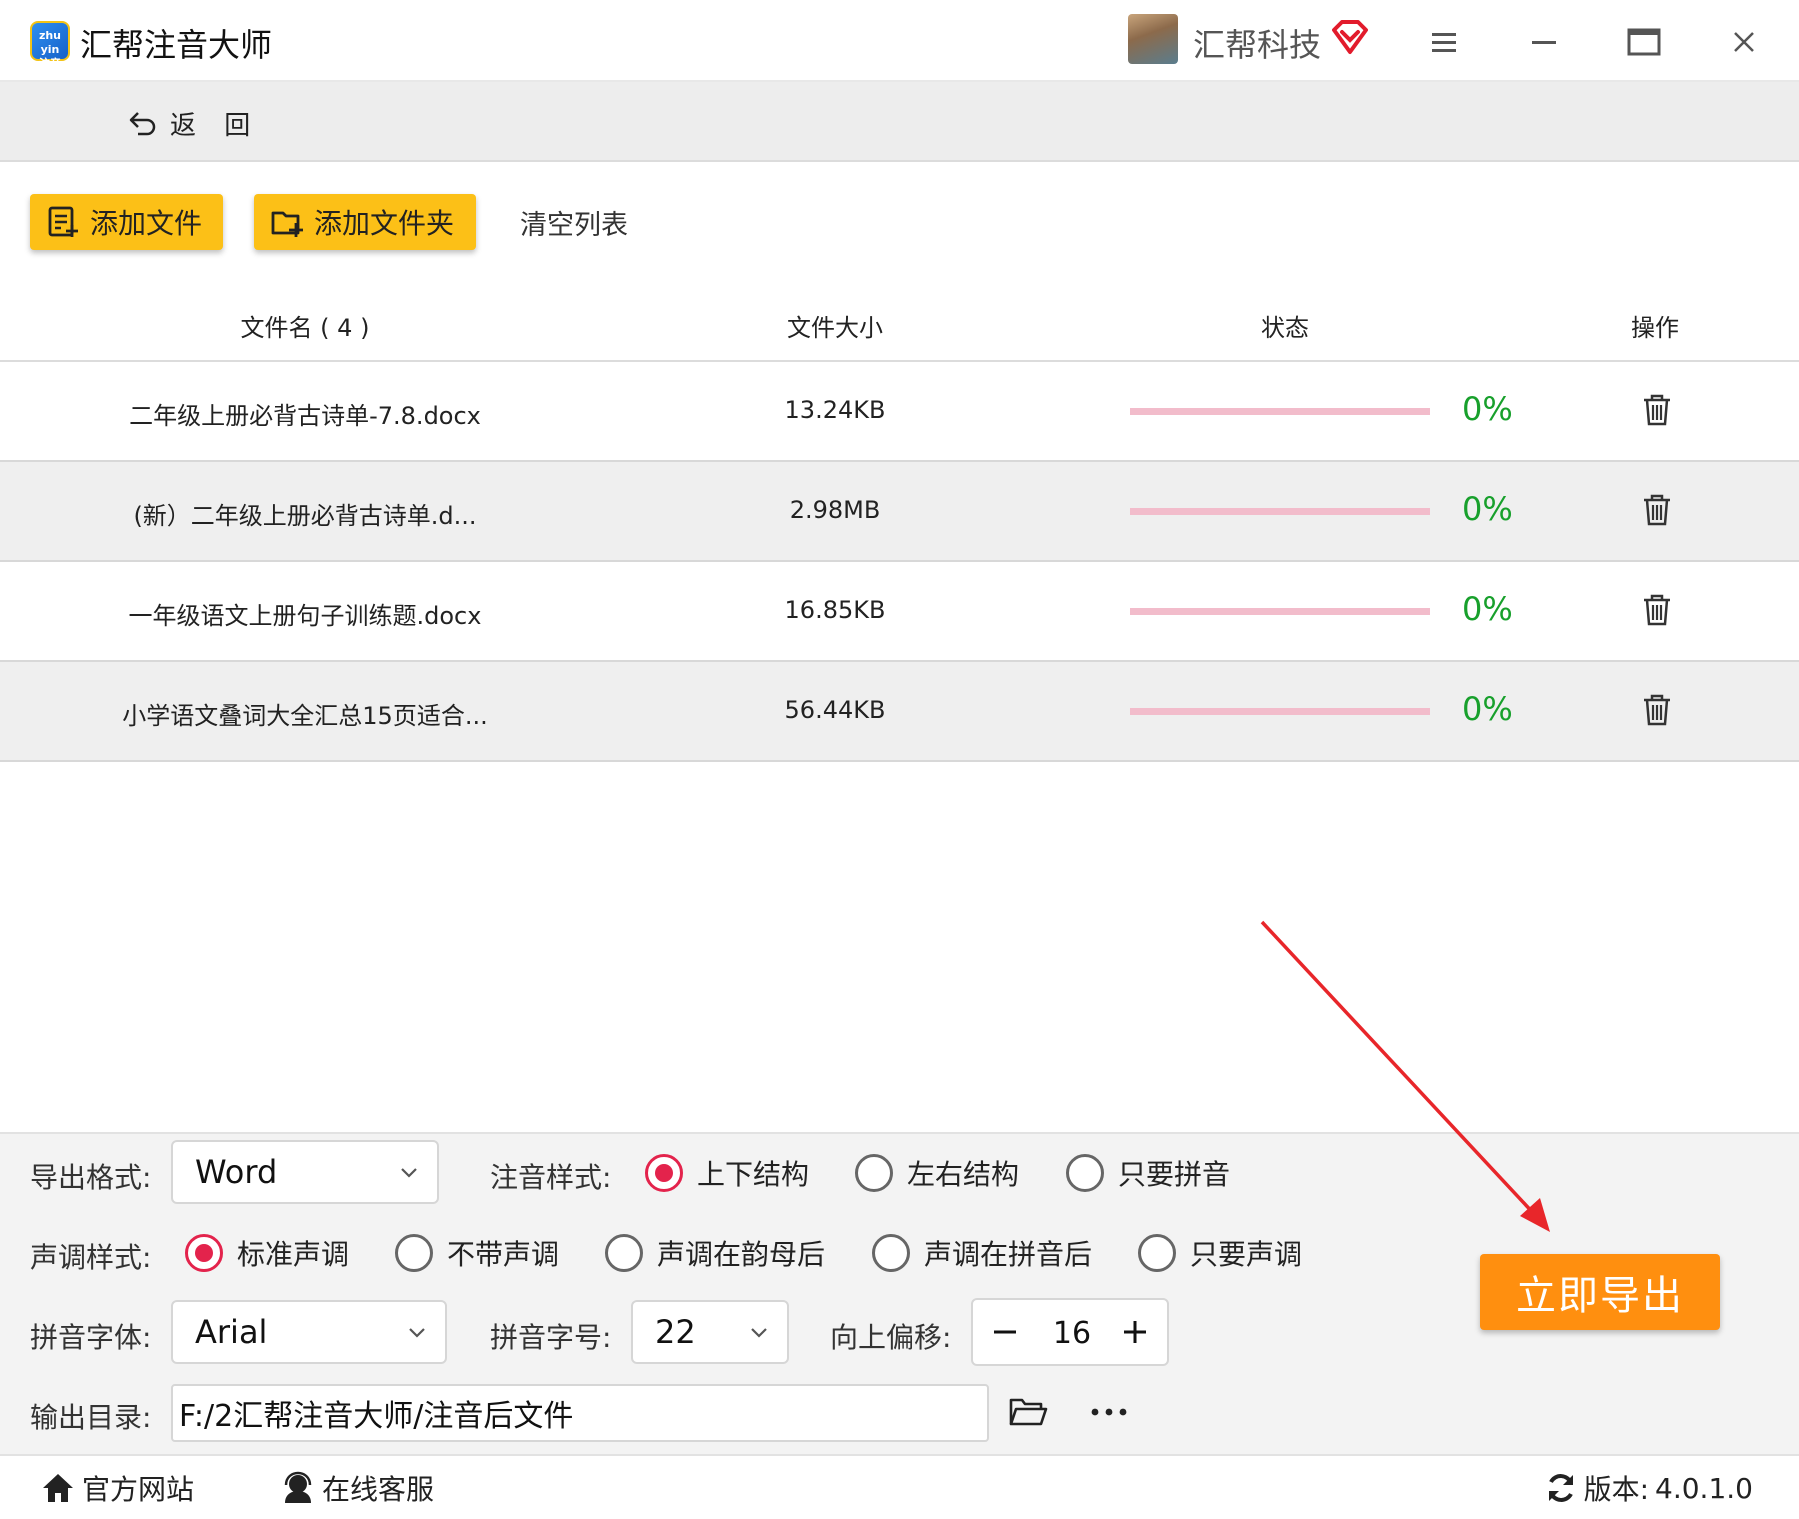 The width and height of the screenshot is (1799, 1519). What do you see at coordinates (231, 1332) in the screenshot?
I see `pinyin-font-value: Arial` at bounding box center [231, 1332].